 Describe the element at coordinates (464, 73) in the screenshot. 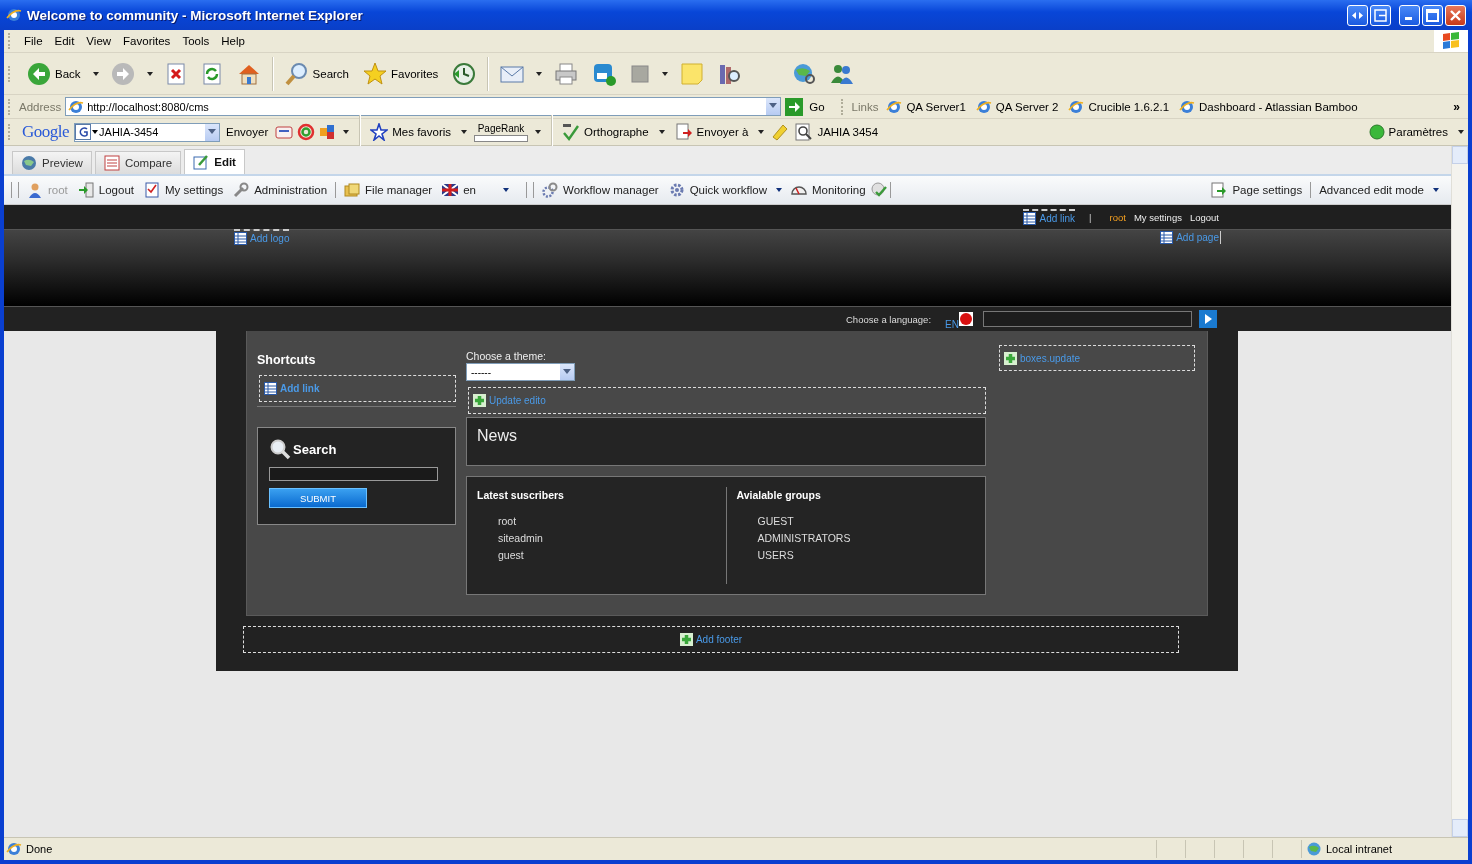

I see `clock-icon` at that location.